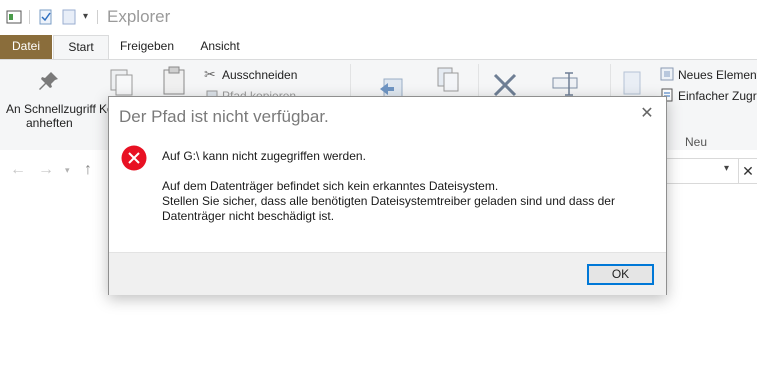  I want to click on properties-icon, so click(46, 17).